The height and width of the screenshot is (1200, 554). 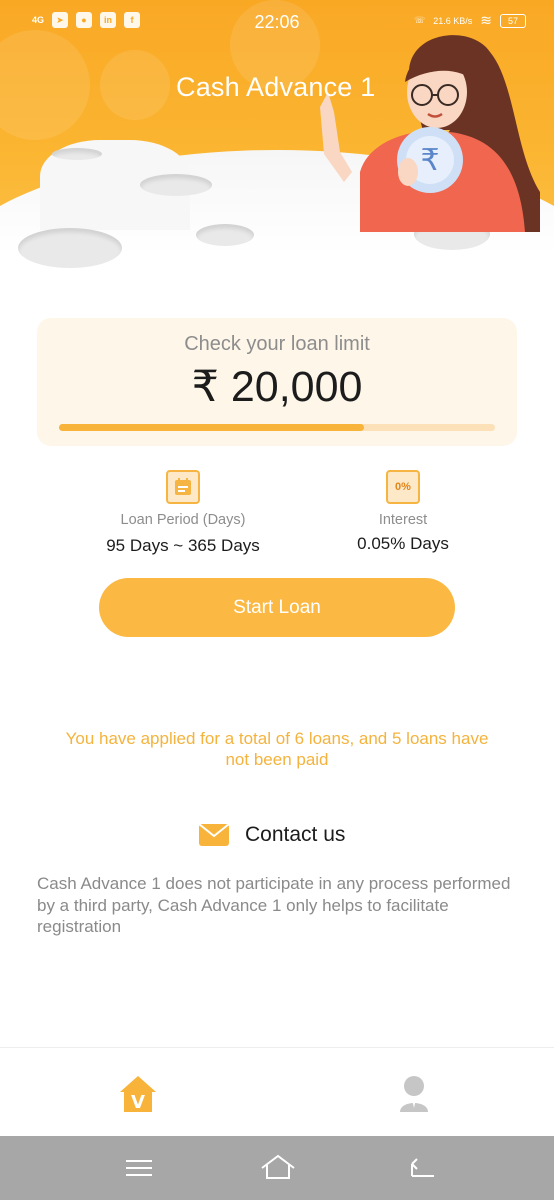 I want to click on interest-icon: 0%, so click(x=403, y=487).